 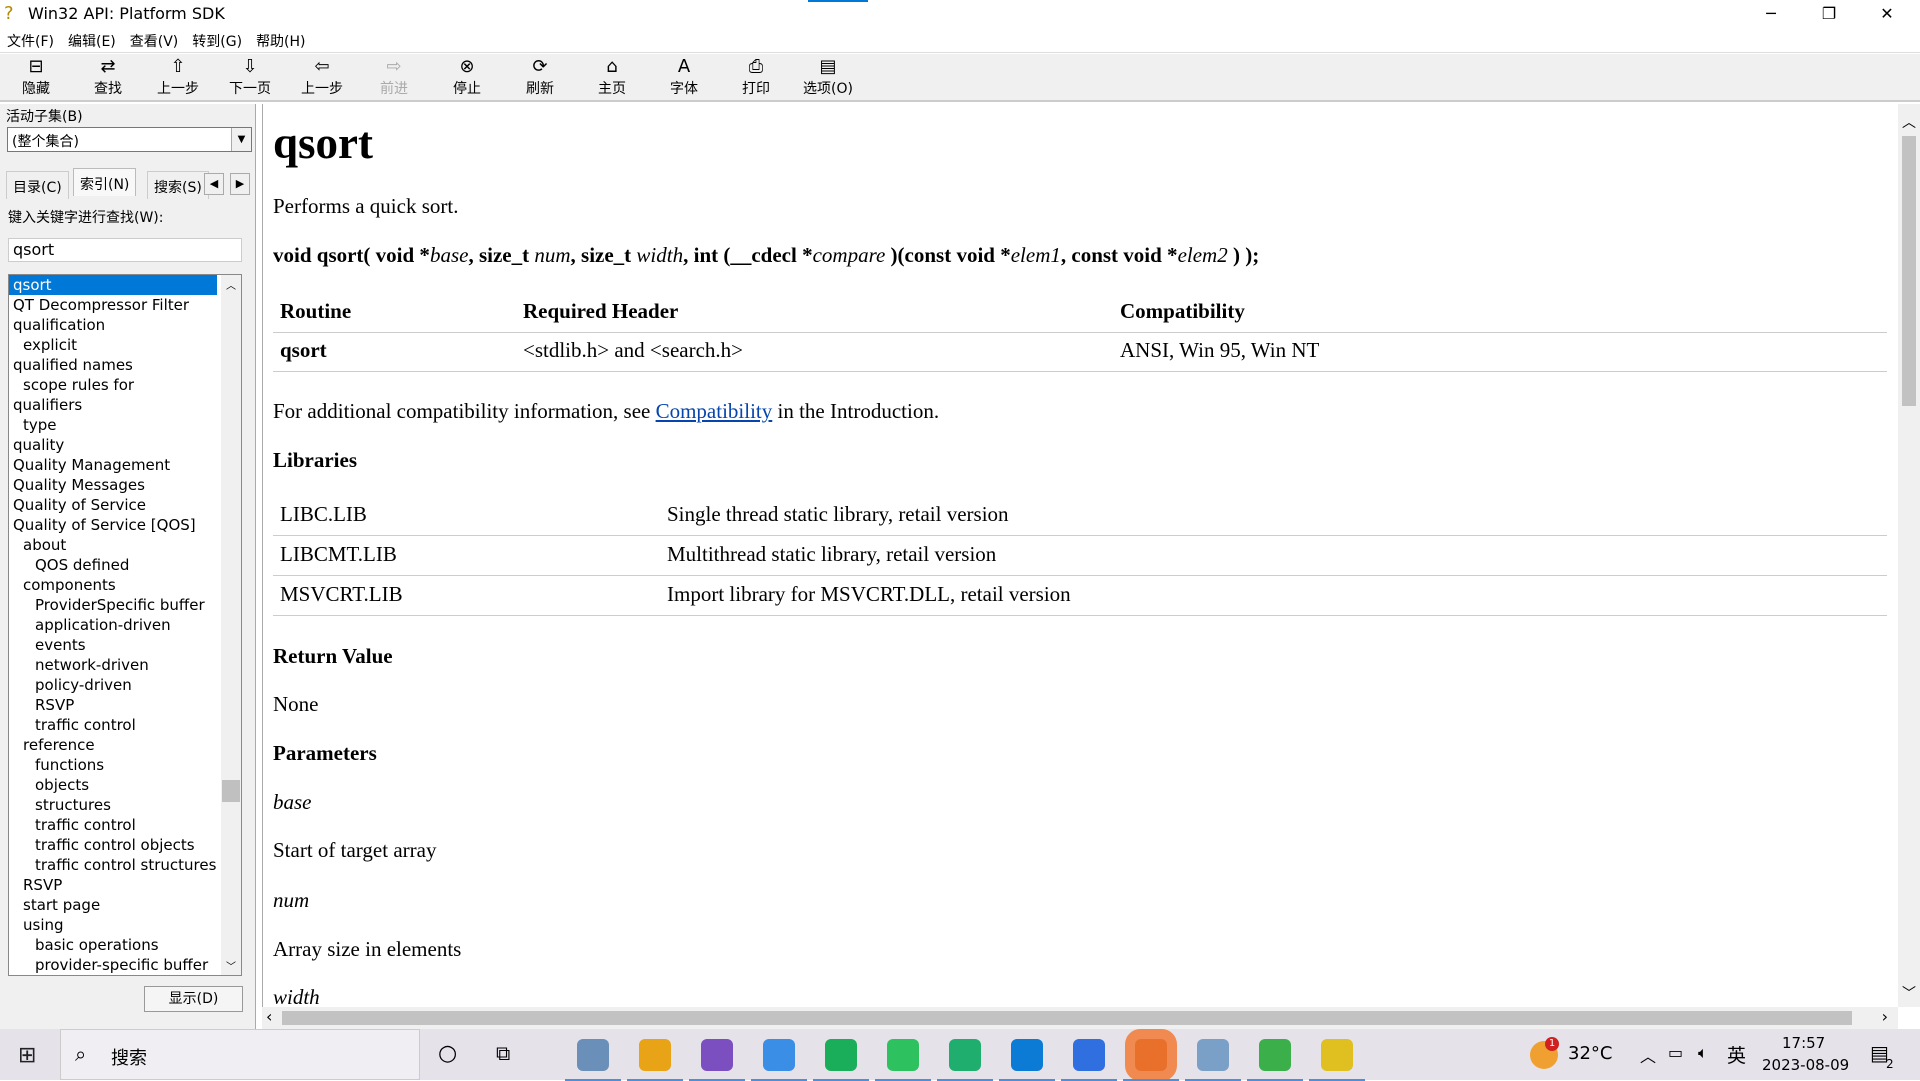 What do you see at coordinates (214, 184) in the screenshot?
I see `tab-scroll-left-icon: ◀` at bounding box center [214, 184].